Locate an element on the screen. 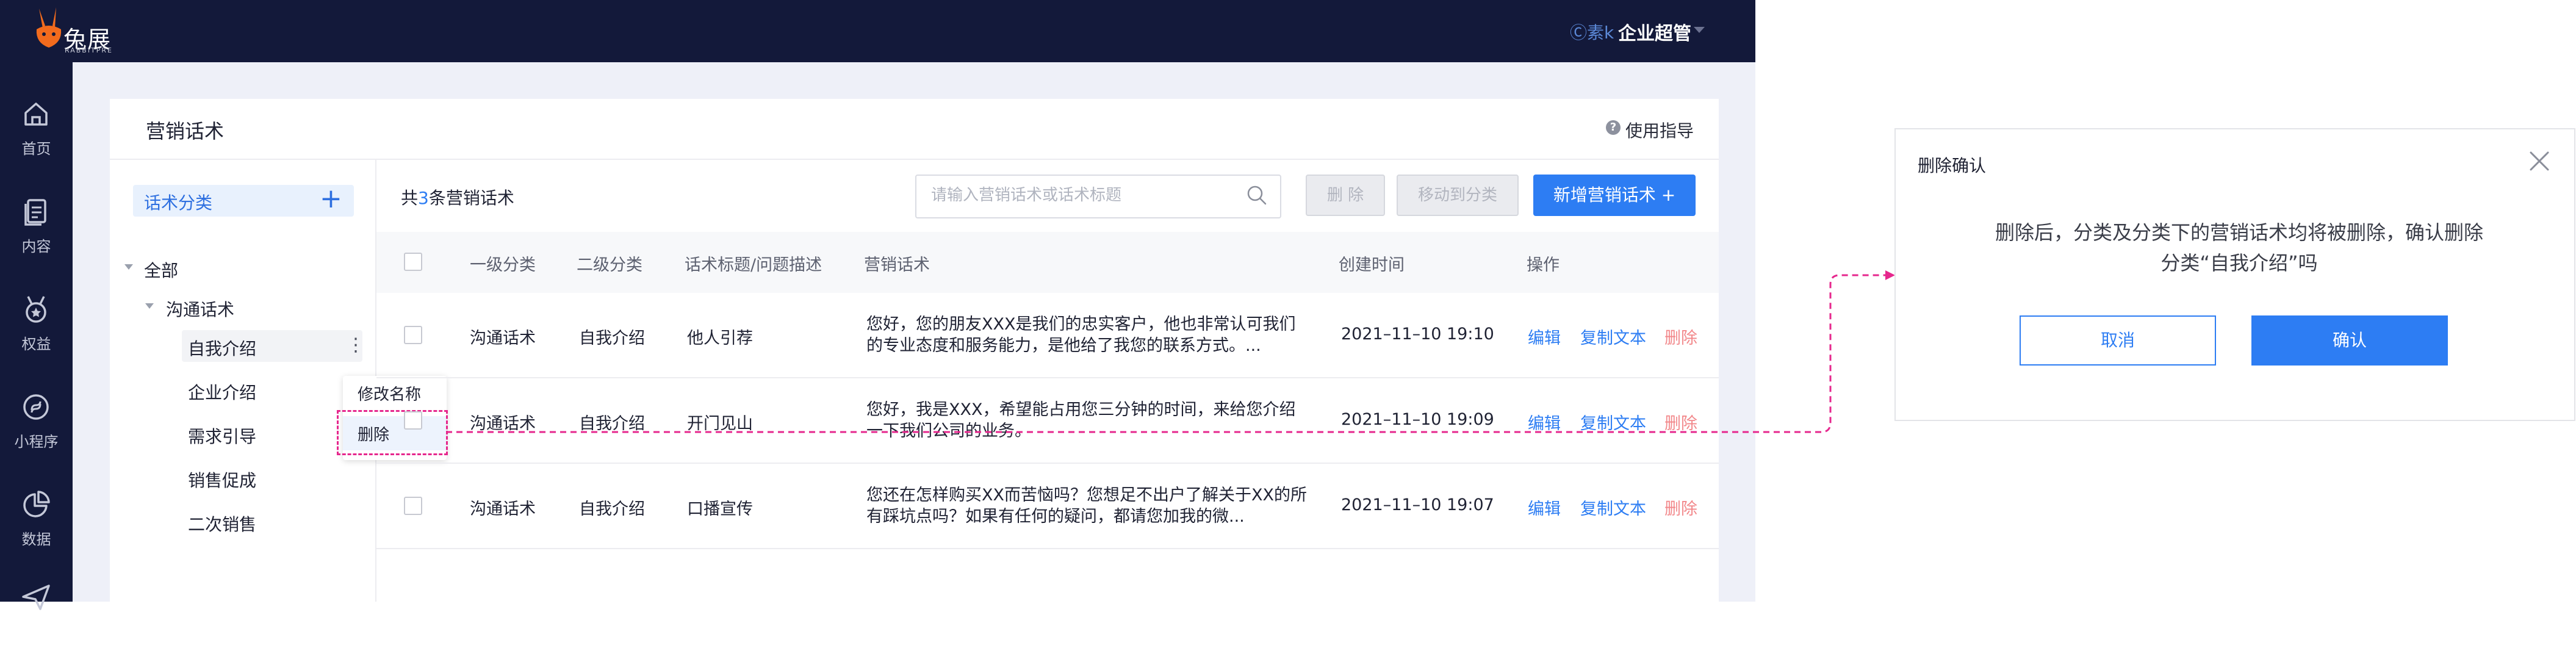  sidebar-item-label: 内容 is located at coordinates (36, 246).